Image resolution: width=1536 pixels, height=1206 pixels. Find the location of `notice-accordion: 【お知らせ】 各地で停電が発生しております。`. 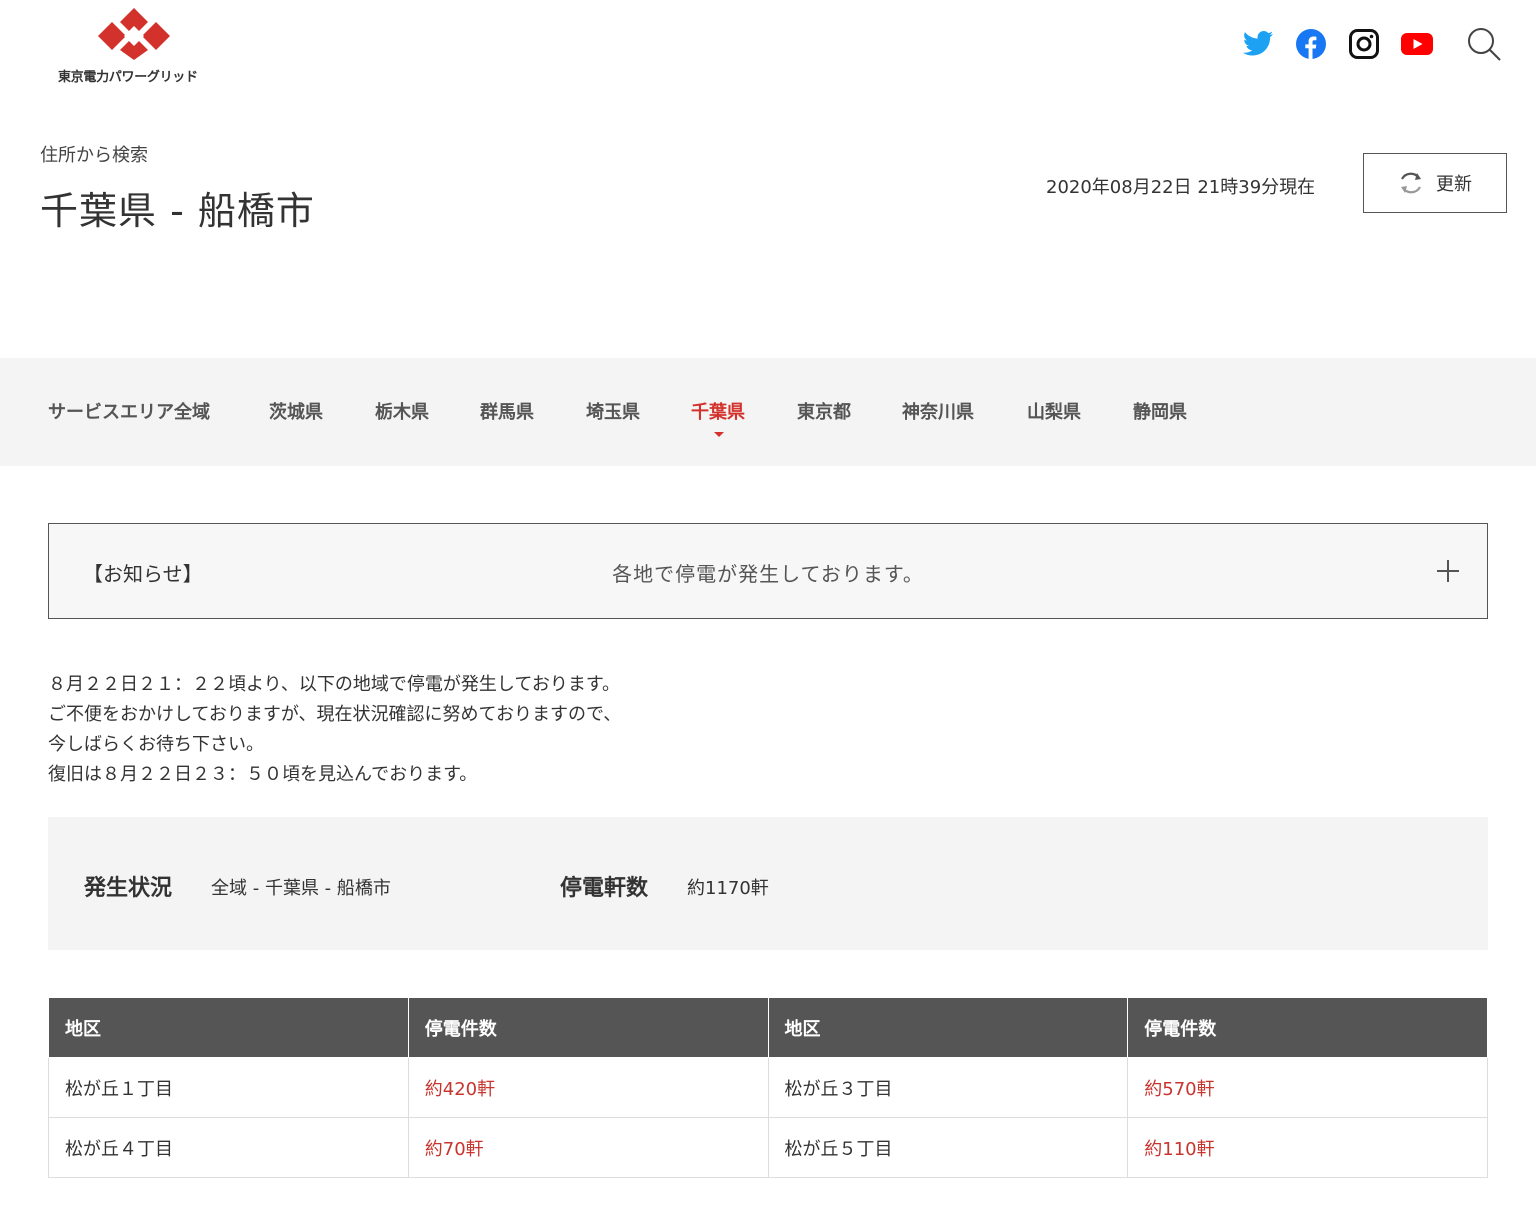

notice-accordion: 【お知らせ】 各地で停電が発生しております。 is located at coordinates (768, 571).